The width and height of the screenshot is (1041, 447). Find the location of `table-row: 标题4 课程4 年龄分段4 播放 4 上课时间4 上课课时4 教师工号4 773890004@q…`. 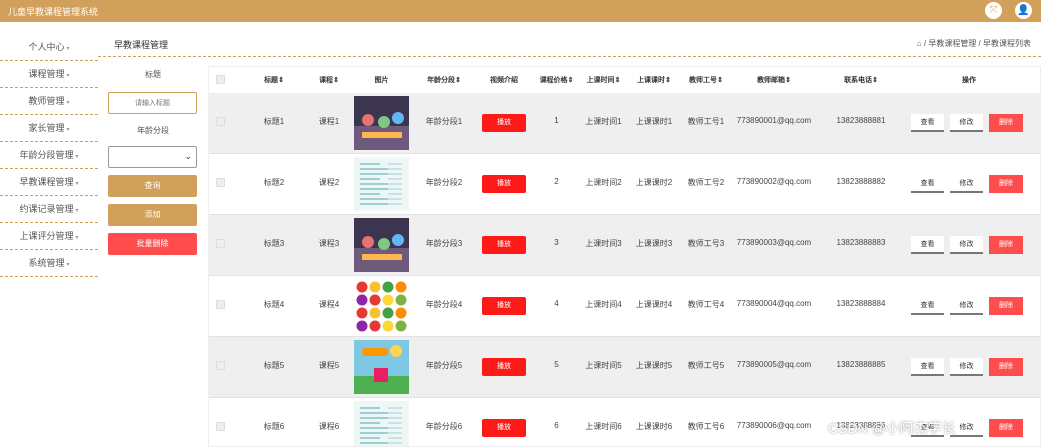

table-row: 标题4 课程4 年龄分段4 播放 4 上课时间4 上课课时4 教师工号4 773890004@q… is located at coordinates (624, 306).